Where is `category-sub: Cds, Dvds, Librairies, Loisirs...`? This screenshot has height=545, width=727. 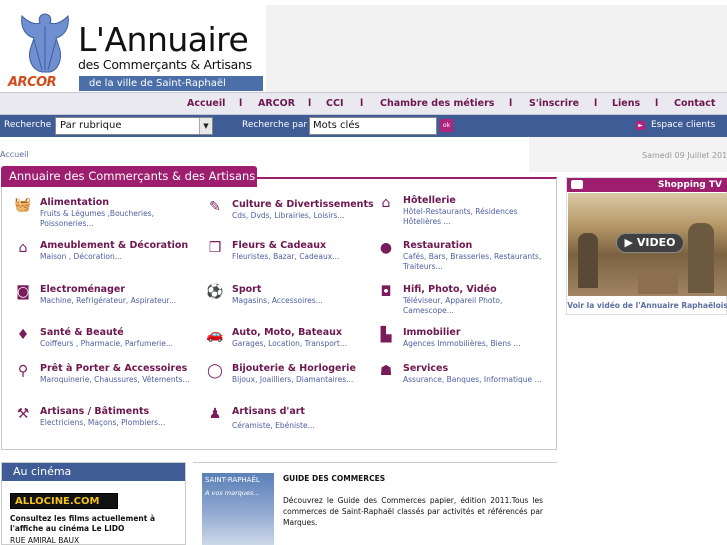
category-sub: Cds, Dvds, Librairies, Loisirs... is located at coordinates (307, 216).